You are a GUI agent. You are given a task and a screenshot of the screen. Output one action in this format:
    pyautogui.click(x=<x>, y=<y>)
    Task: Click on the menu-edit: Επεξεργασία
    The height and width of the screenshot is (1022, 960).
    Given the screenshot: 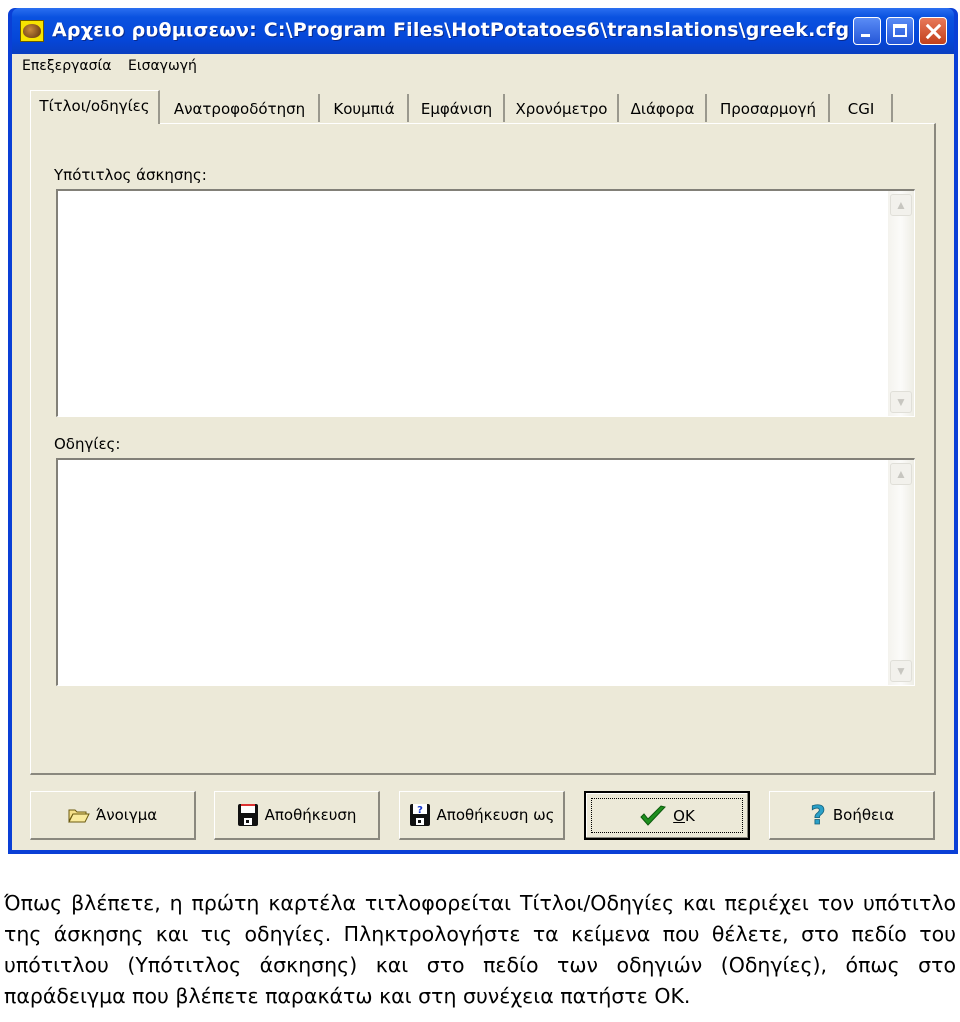 What is the action you would take?
    pyautogui.click(x=66, y=66)
    